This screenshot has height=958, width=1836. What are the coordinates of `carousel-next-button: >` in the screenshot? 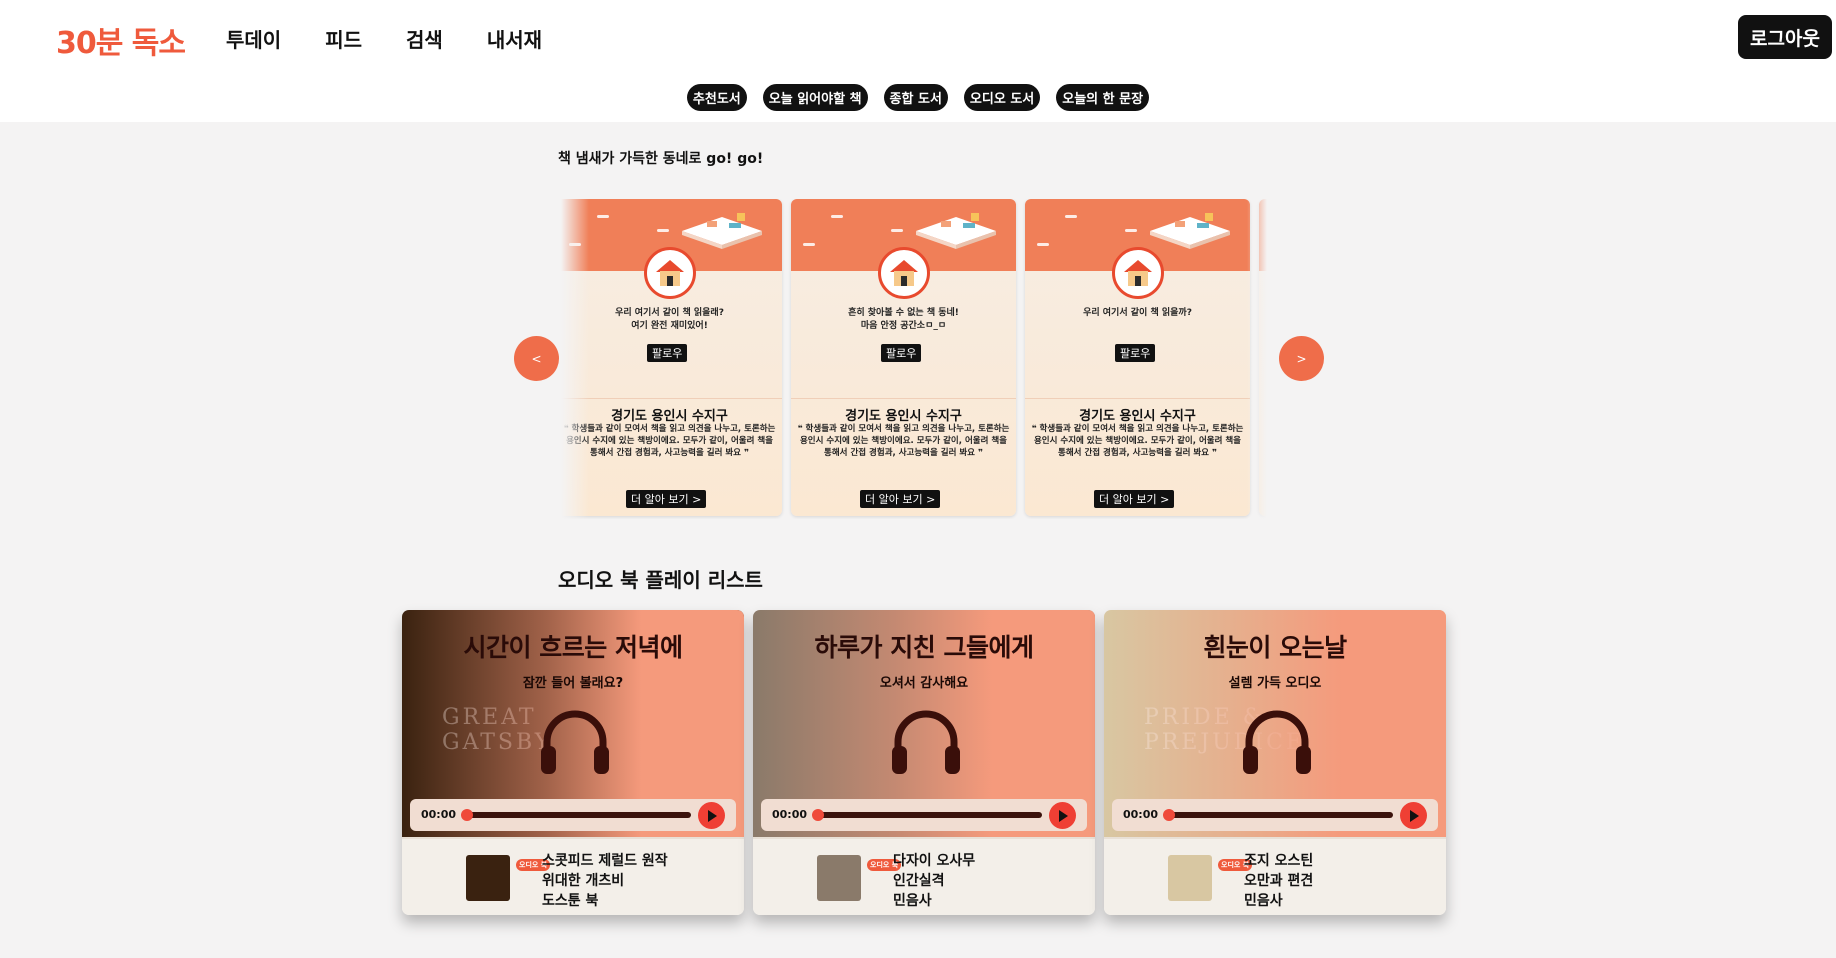 It's located at (1301, 358).